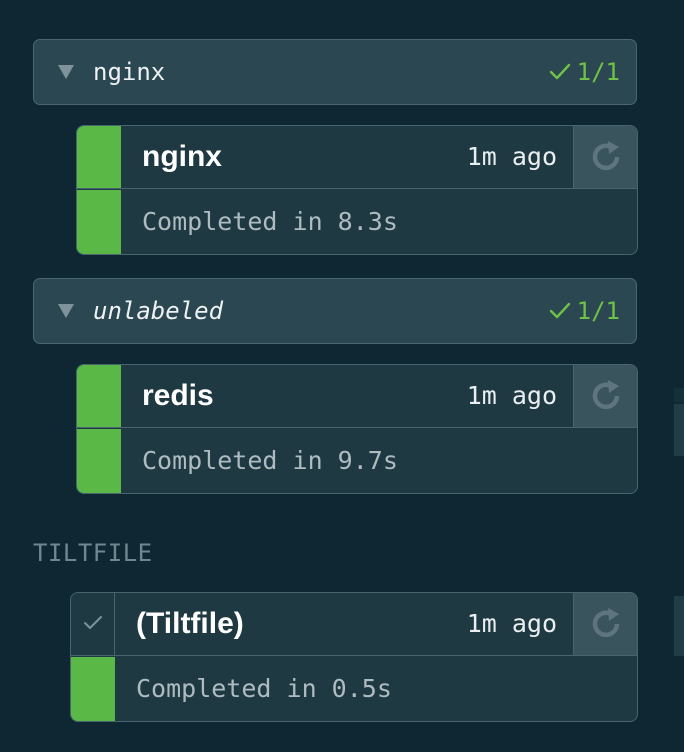  Describe the element at coordinates (182, 157) in the screenshot. I see `resource-name: nginx` at that location.